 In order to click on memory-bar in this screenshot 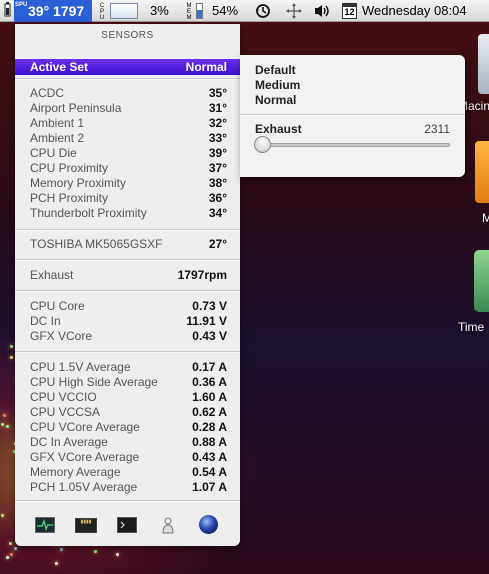, I will do `click(199, 11)`.